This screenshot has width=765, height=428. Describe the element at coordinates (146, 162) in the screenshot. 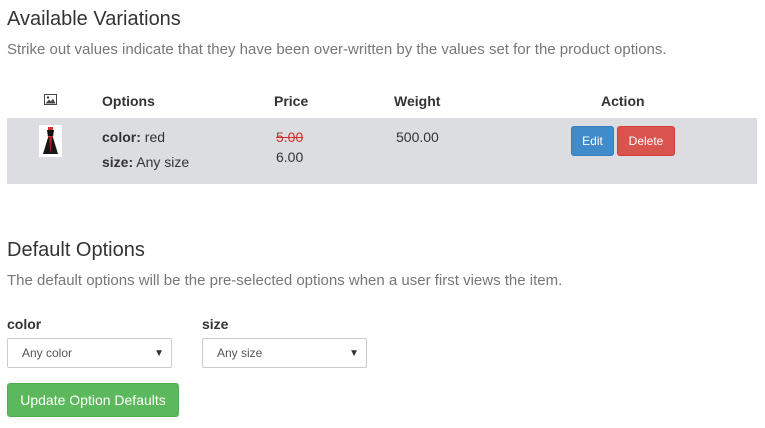

I see `option-size: size: Any size` at that location.